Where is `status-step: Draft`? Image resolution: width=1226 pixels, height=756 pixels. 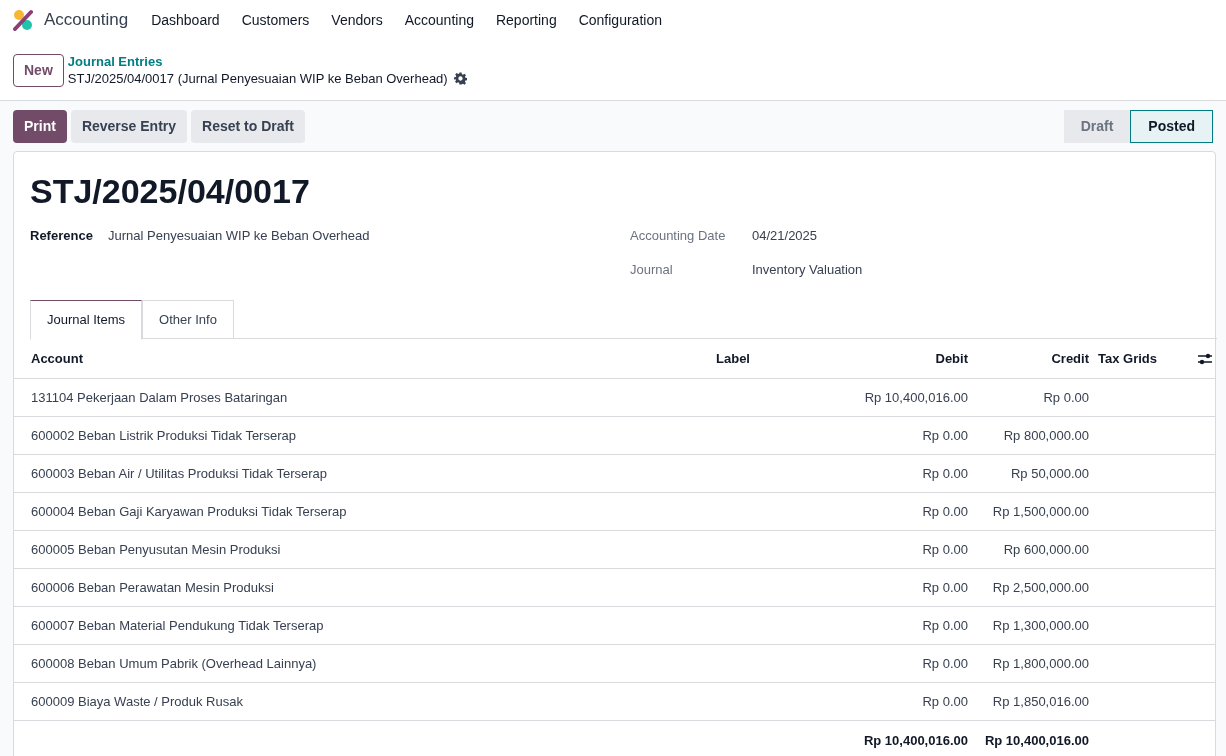 status-step: Draft is located at coordinates (1097, 126).